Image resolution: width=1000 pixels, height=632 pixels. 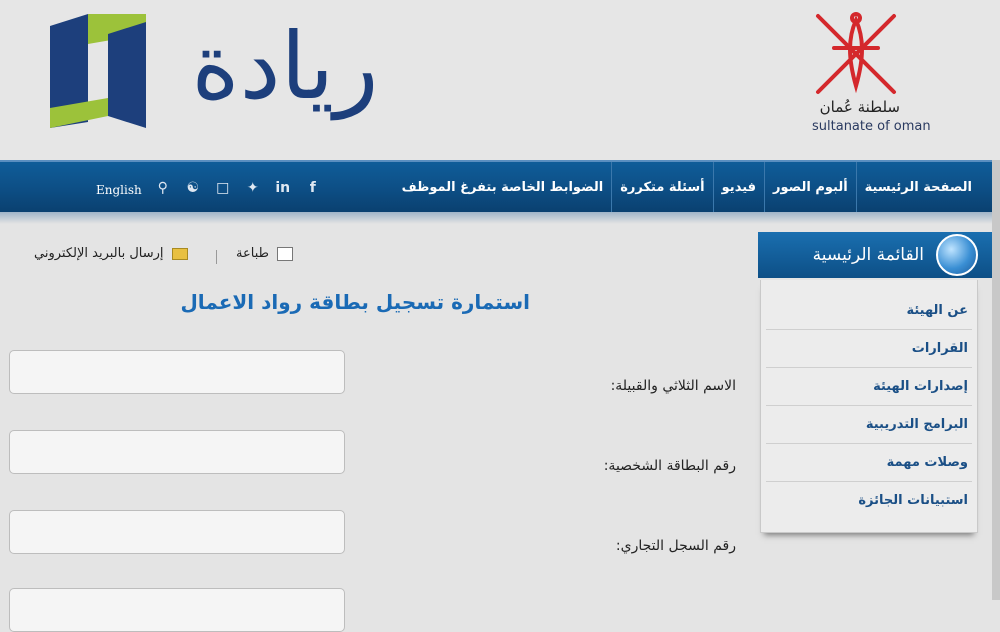 What do you see at coordinates (738, 188) in the screenshot?
I see `nav-video: فيديو` at bounding box center [738, 188].